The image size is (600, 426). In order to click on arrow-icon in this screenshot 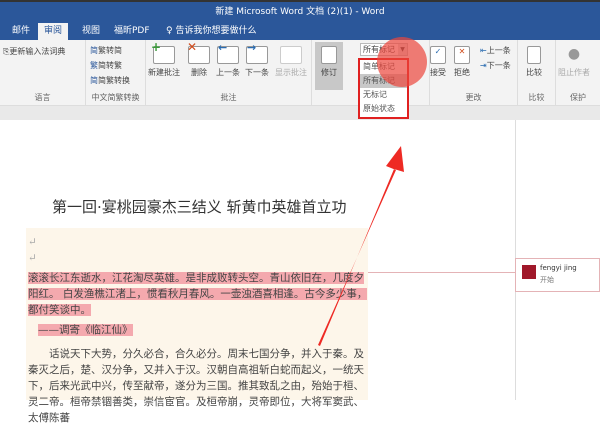, I will do `click(361, 246)`.